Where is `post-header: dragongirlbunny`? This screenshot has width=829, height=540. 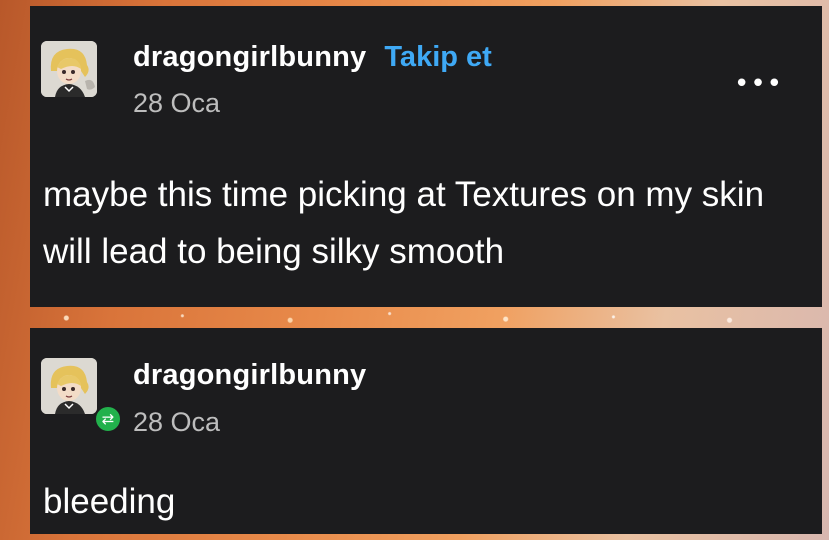 post-header: dragongirlbunny is located at coordinates (249, 375).